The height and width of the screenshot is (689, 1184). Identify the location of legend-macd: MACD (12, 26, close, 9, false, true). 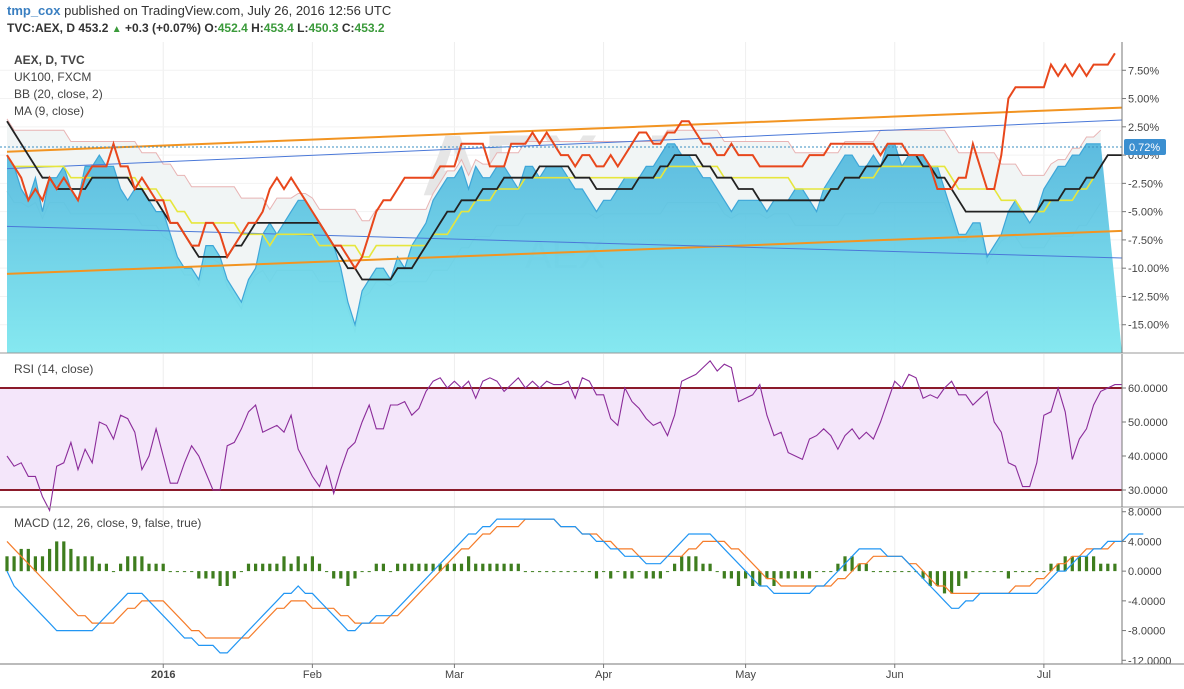
(107, 523).